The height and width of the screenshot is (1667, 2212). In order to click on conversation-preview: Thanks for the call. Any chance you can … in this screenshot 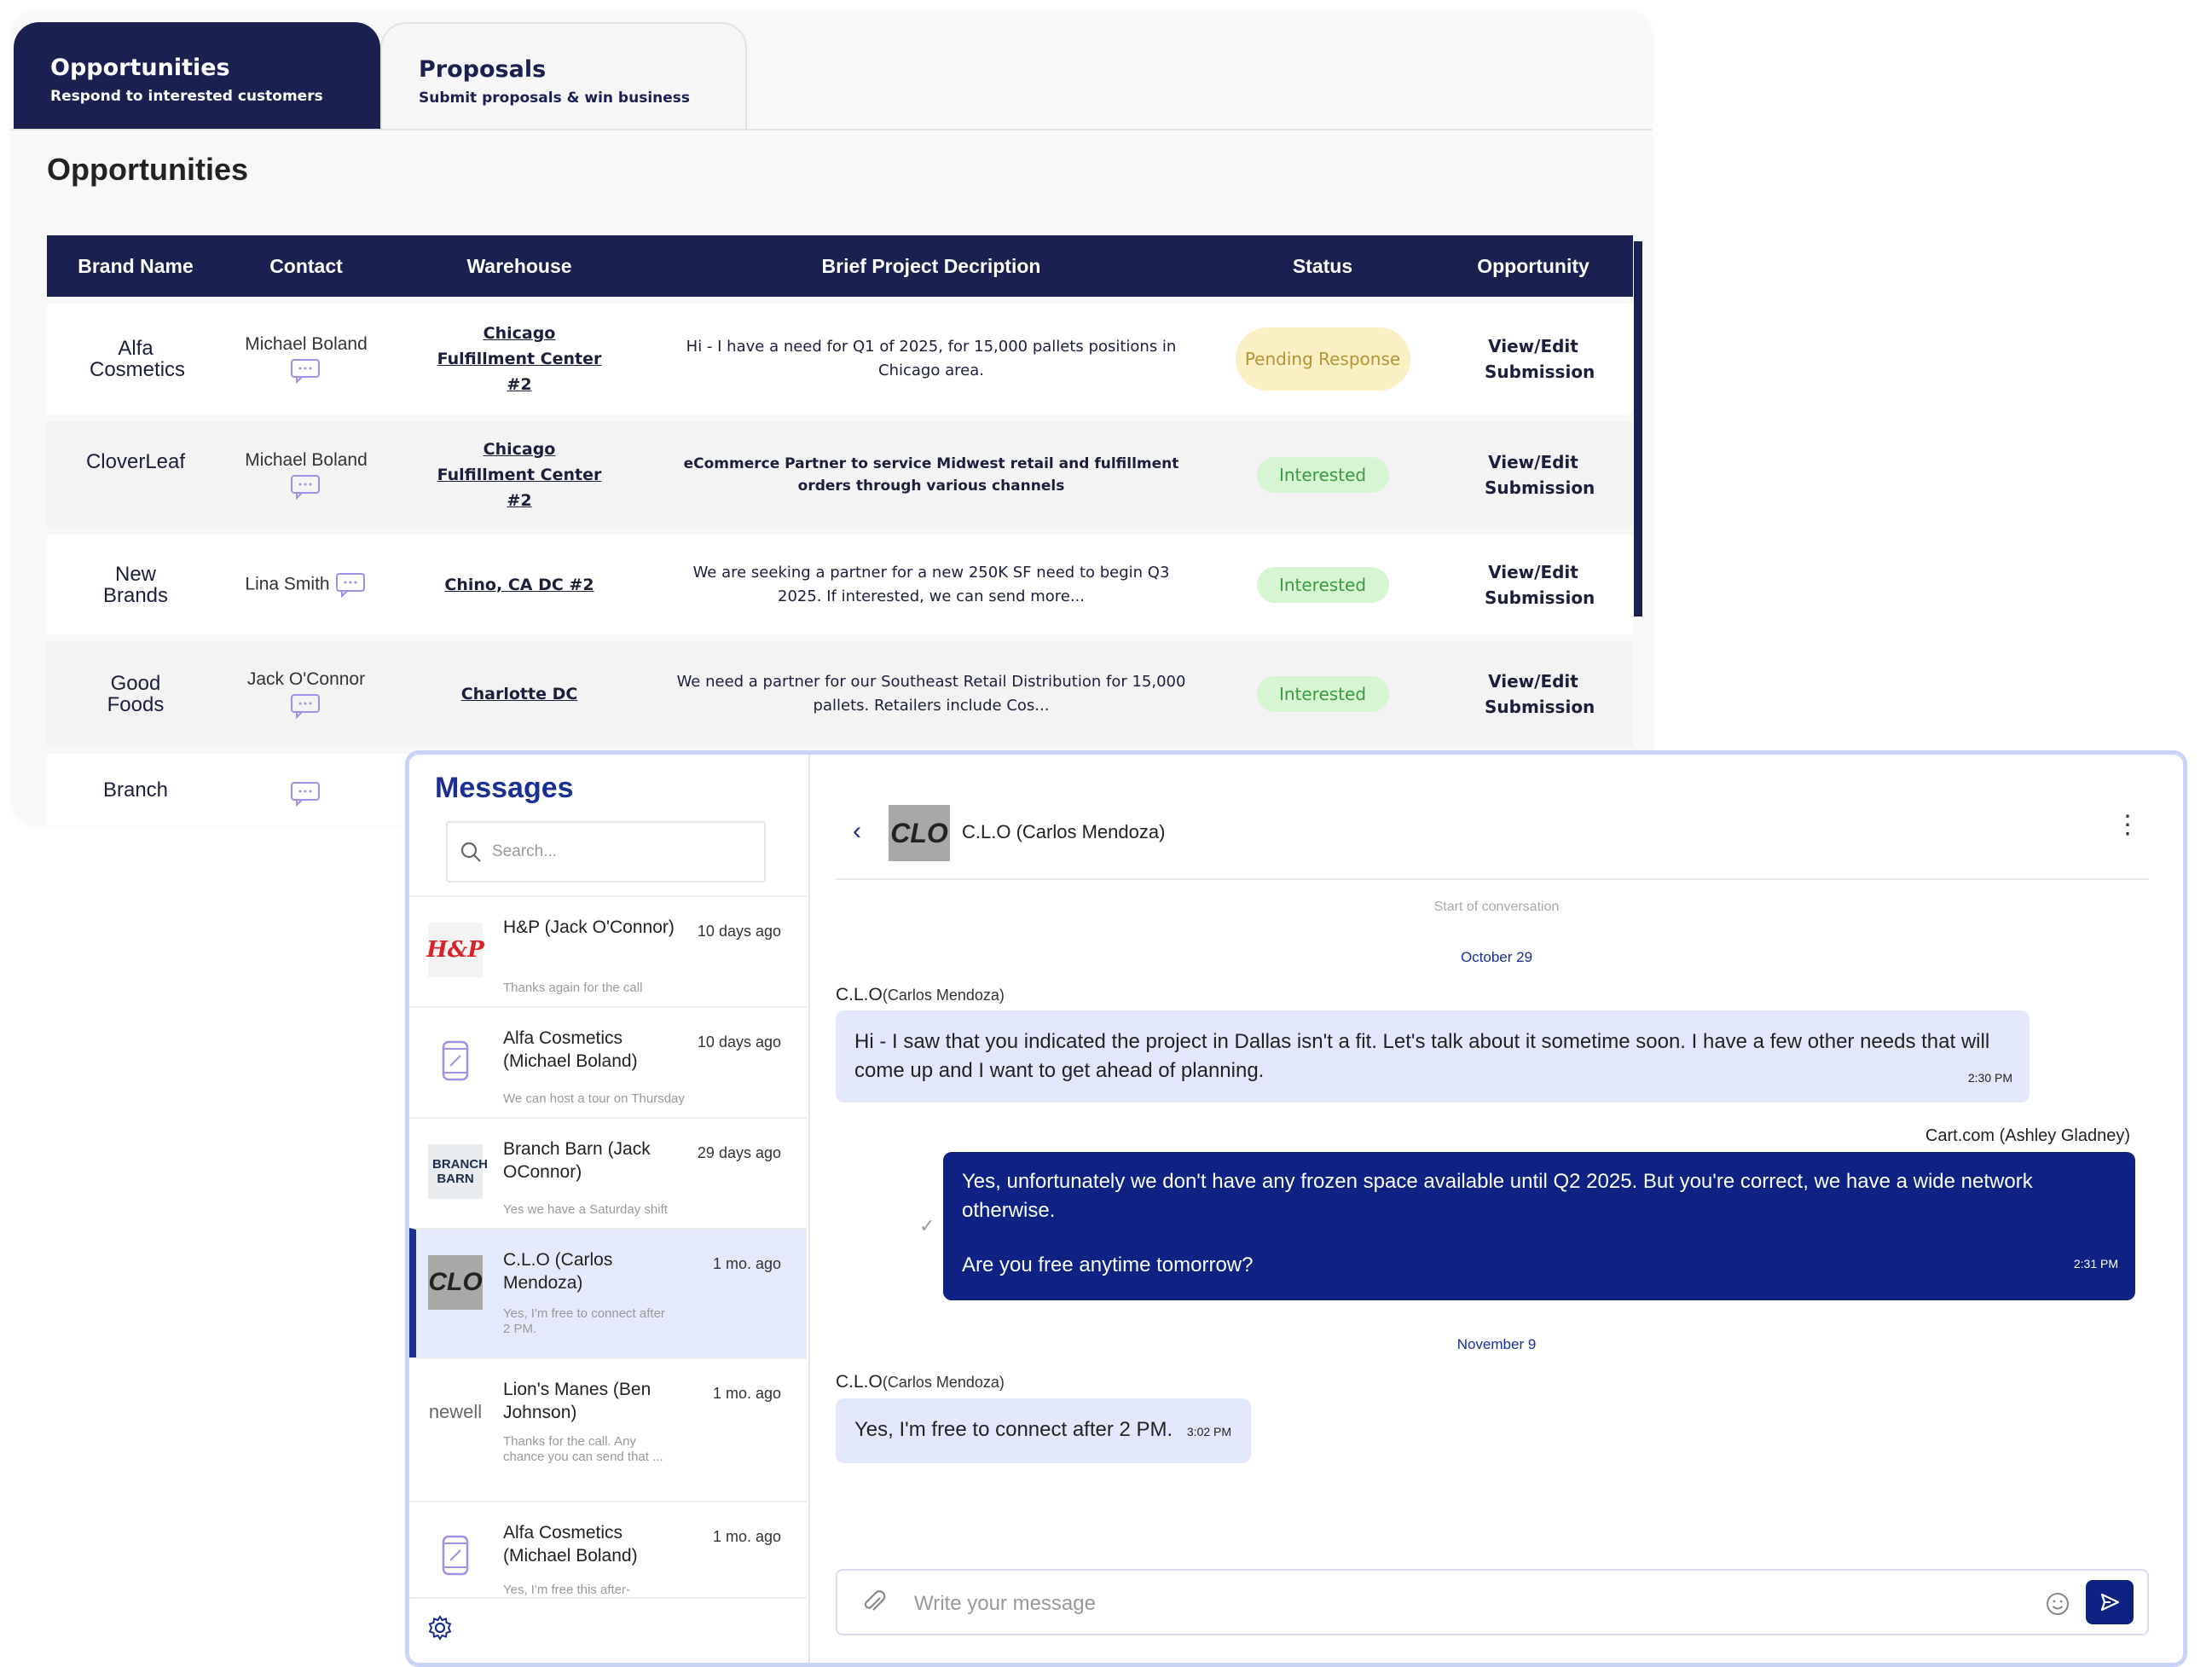, I will do `click(583, 1449)`.